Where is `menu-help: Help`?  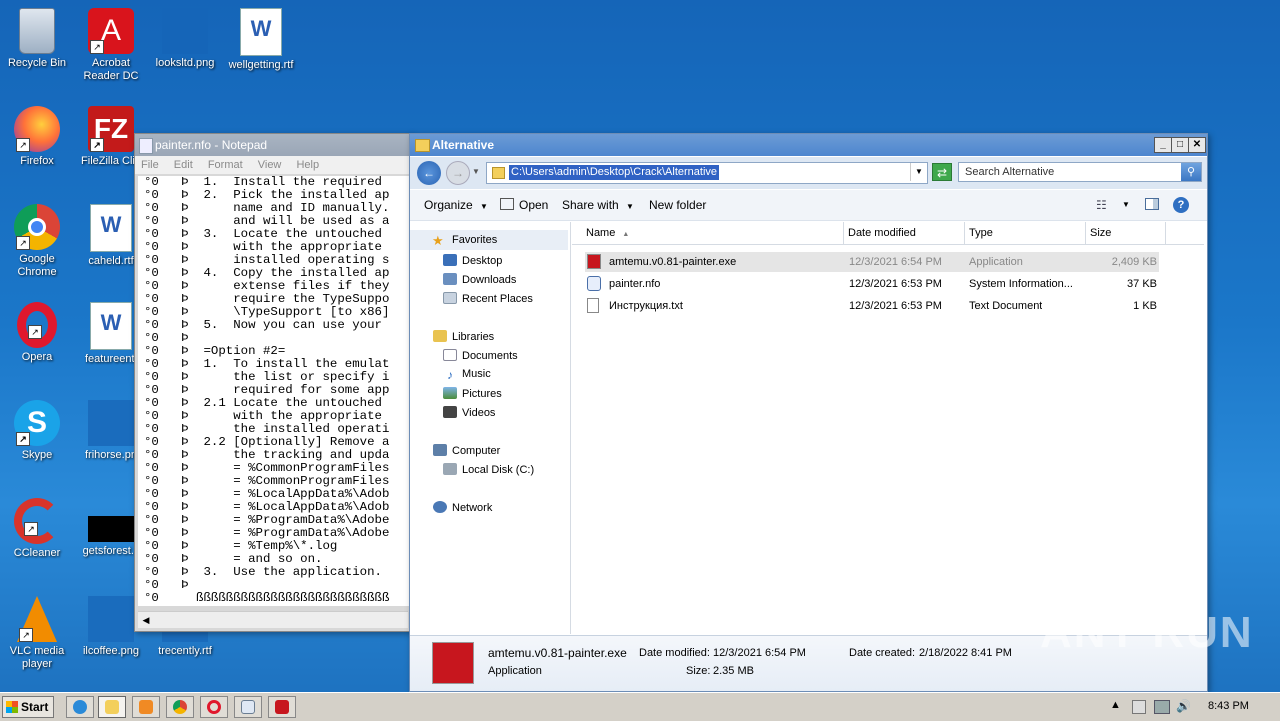 menu-help: Help is located at coordinates (307, 165).